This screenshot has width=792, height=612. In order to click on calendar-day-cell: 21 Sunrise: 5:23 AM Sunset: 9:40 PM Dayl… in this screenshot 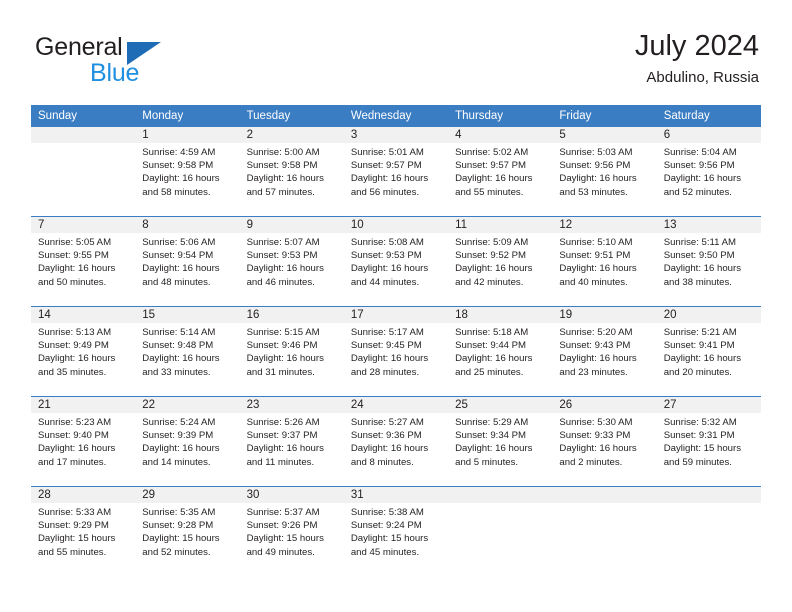, I will do `click(83, 441)`.